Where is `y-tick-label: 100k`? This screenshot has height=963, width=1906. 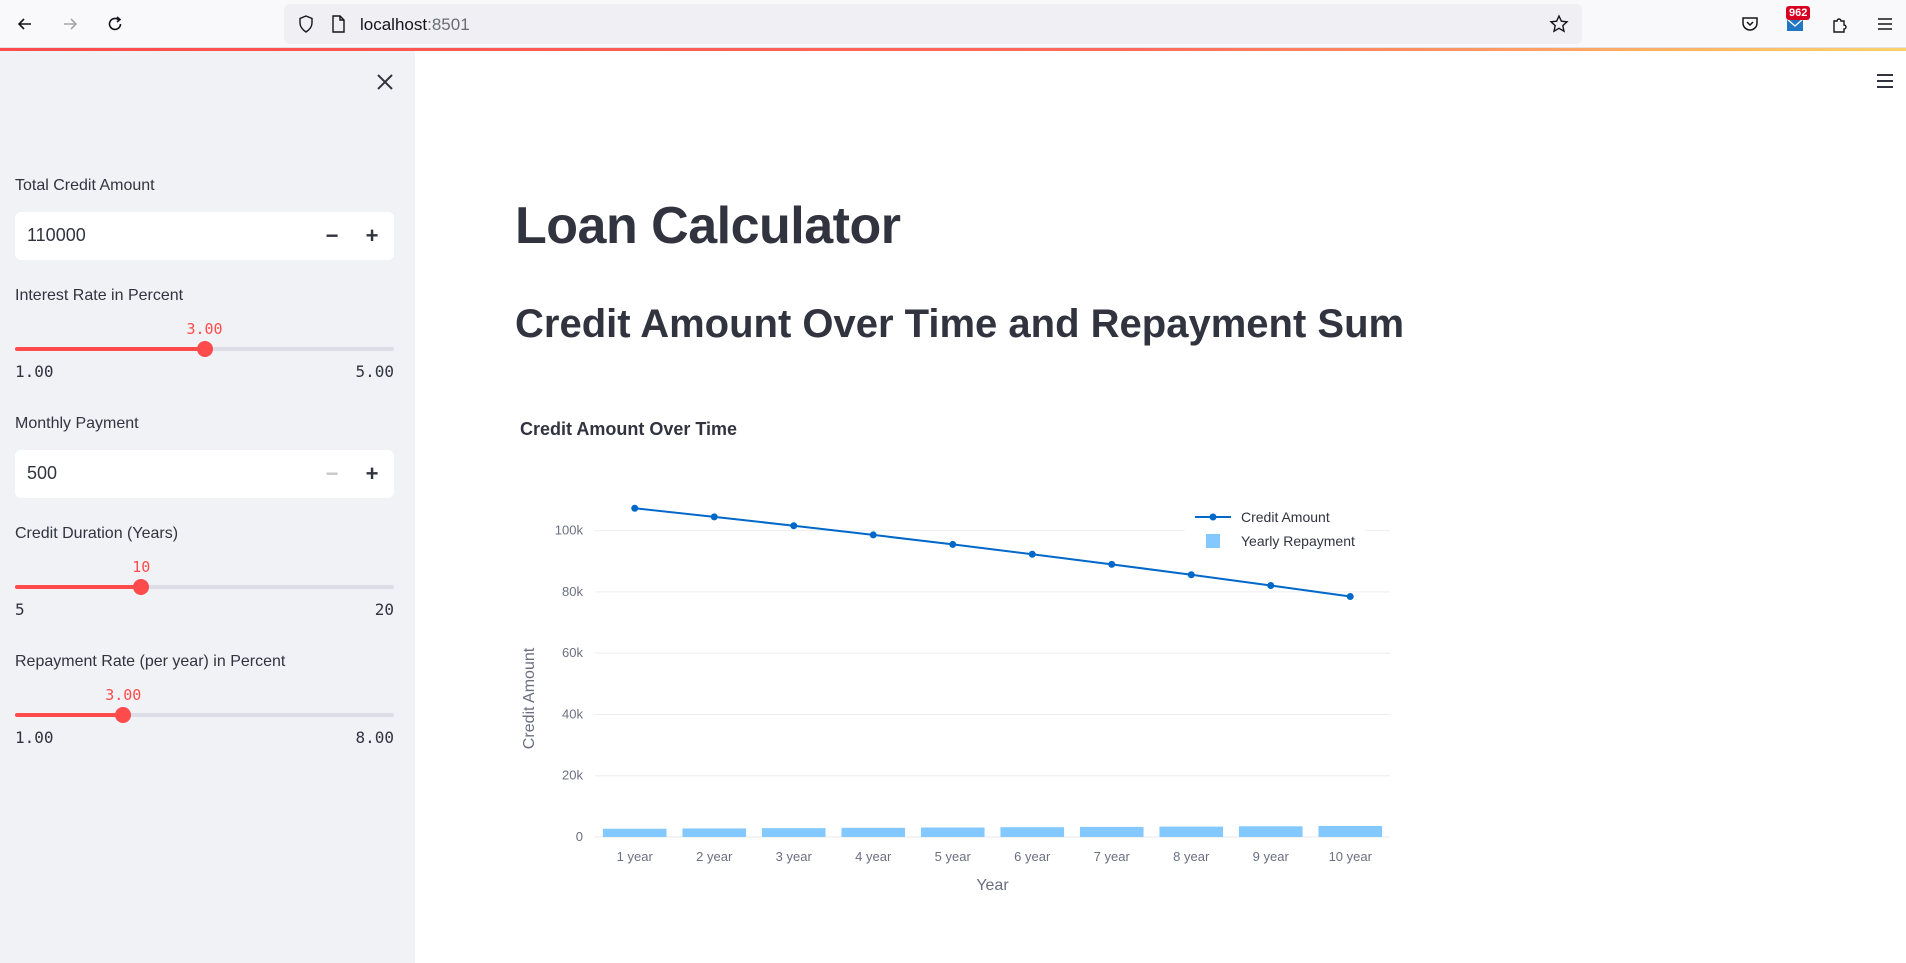 y-tick-label: 100k is located at coordinates (569, 530).